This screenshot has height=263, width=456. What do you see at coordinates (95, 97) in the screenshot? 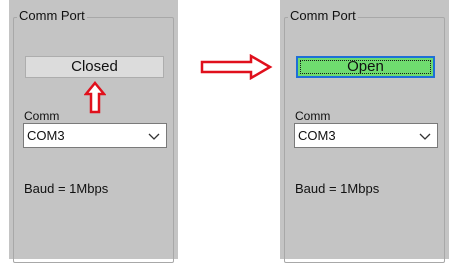
I see `up-arrow-icon` at bounding box center [95, 97].